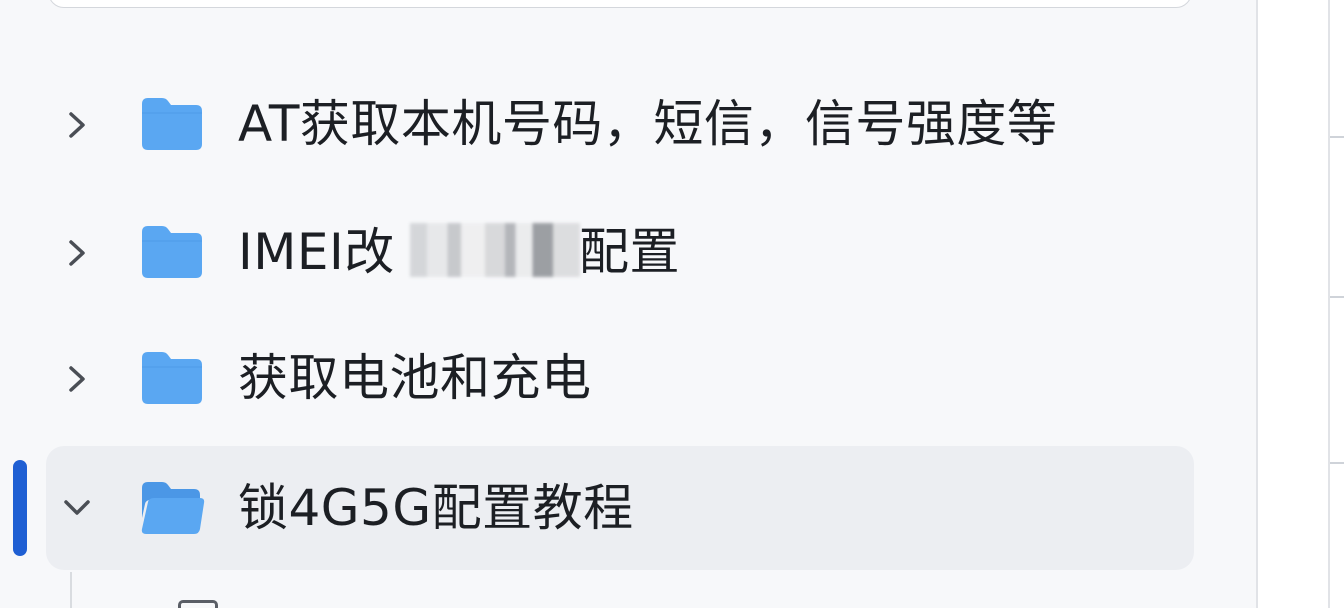  What do you see at coordinates (495, 250) in the screenshot?
I see `redacted-mosaic` at bounding box center [495, 250].